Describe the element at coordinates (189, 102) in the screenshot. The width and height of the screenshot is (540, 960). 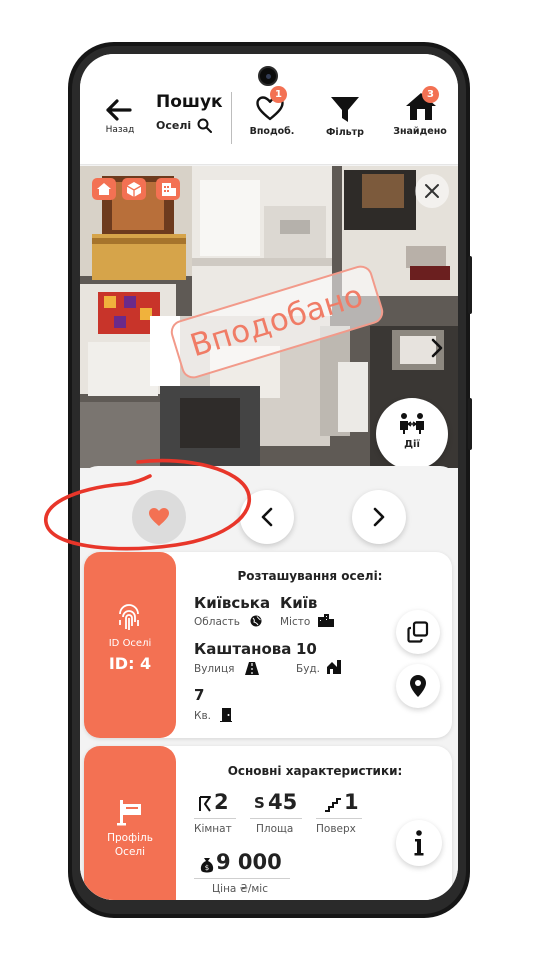
I see `search-title: Пошук` at that location.